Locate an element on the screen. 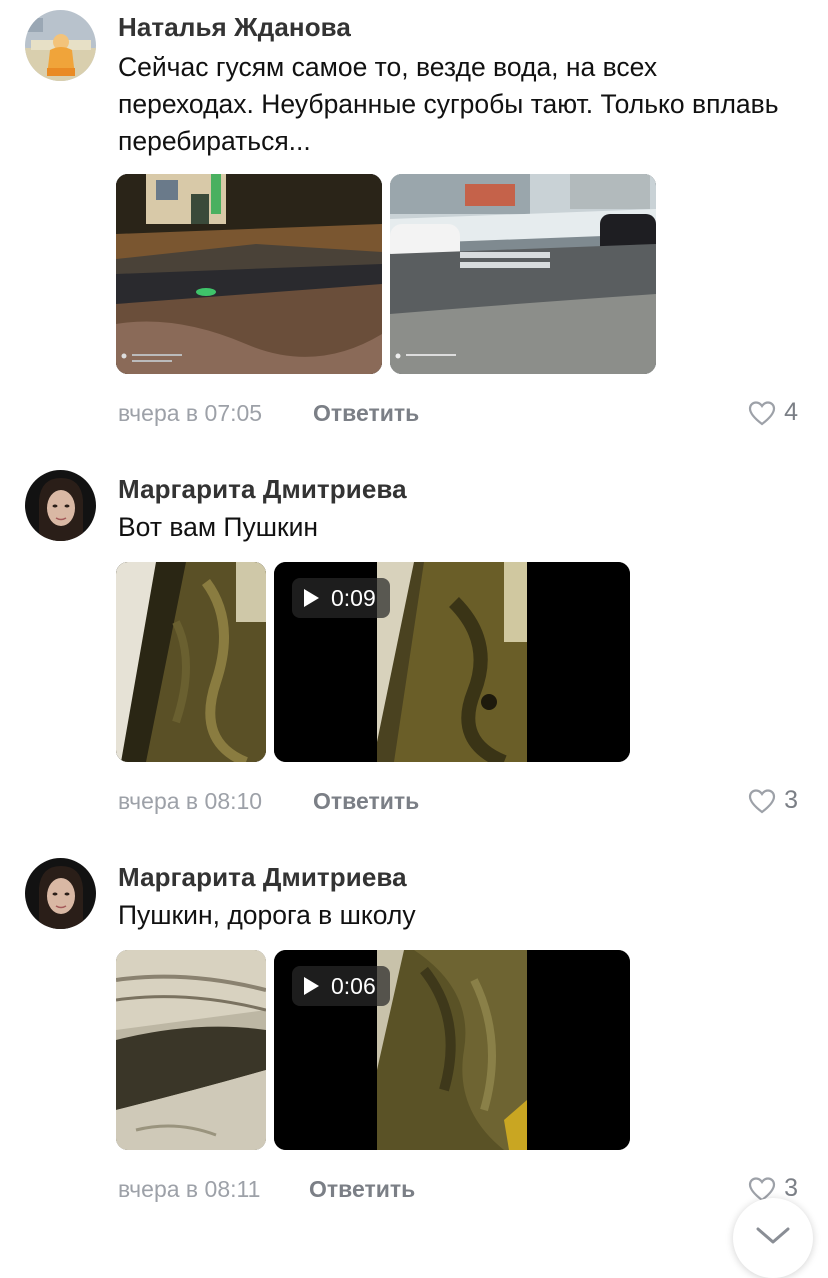 This screenshot has height=1278, width=828. avatar is located at coordinates (60, 893).